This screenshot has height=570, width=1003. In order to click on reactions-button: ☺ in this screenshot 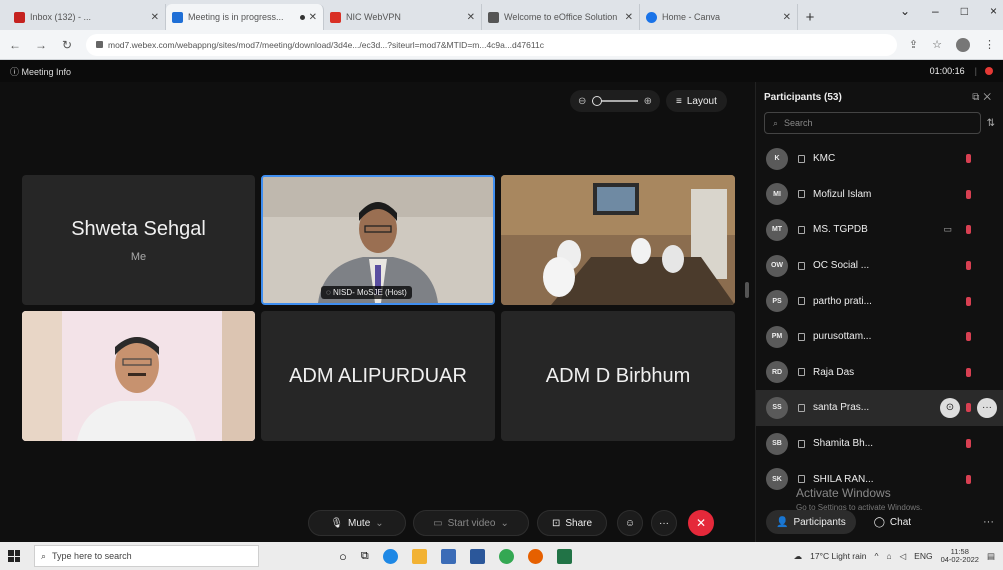, I will do `click(630, 523)`.